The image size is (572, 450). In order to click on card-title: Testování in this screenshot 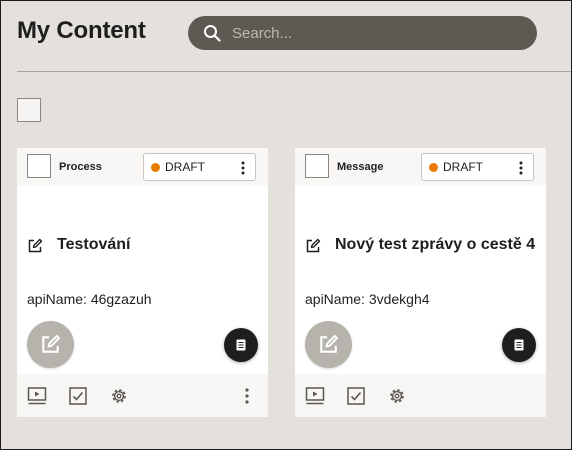, I will do `click(94, 244)`.